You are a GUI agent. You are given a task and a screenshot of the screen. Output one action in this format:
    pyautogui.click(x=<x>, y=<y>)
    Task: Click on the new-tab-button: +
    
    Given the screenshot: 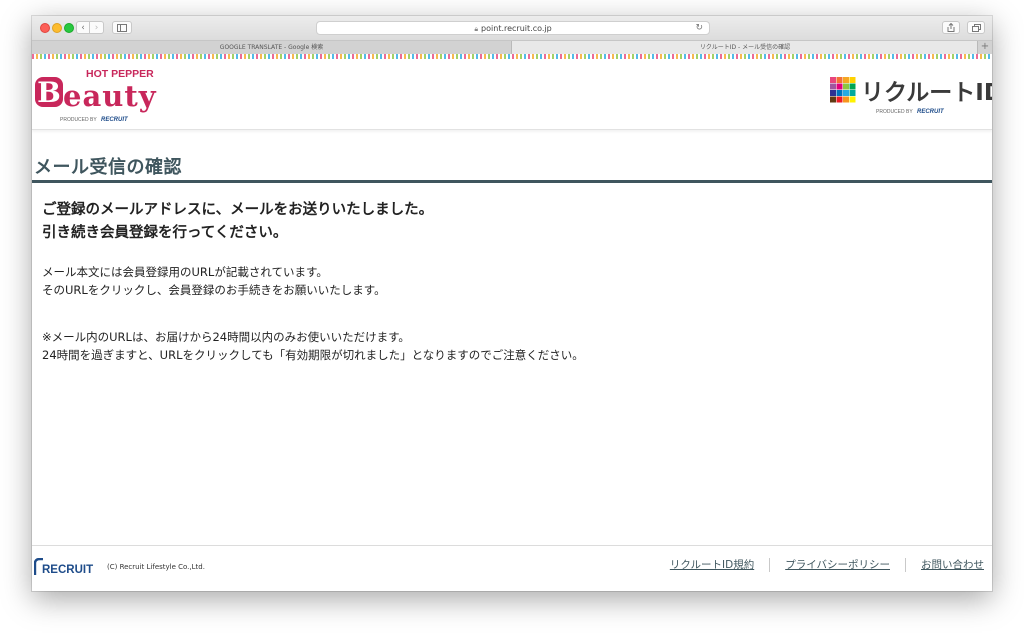 What is the action you would take?
    pyautogui.click(x=984, y=47)
    